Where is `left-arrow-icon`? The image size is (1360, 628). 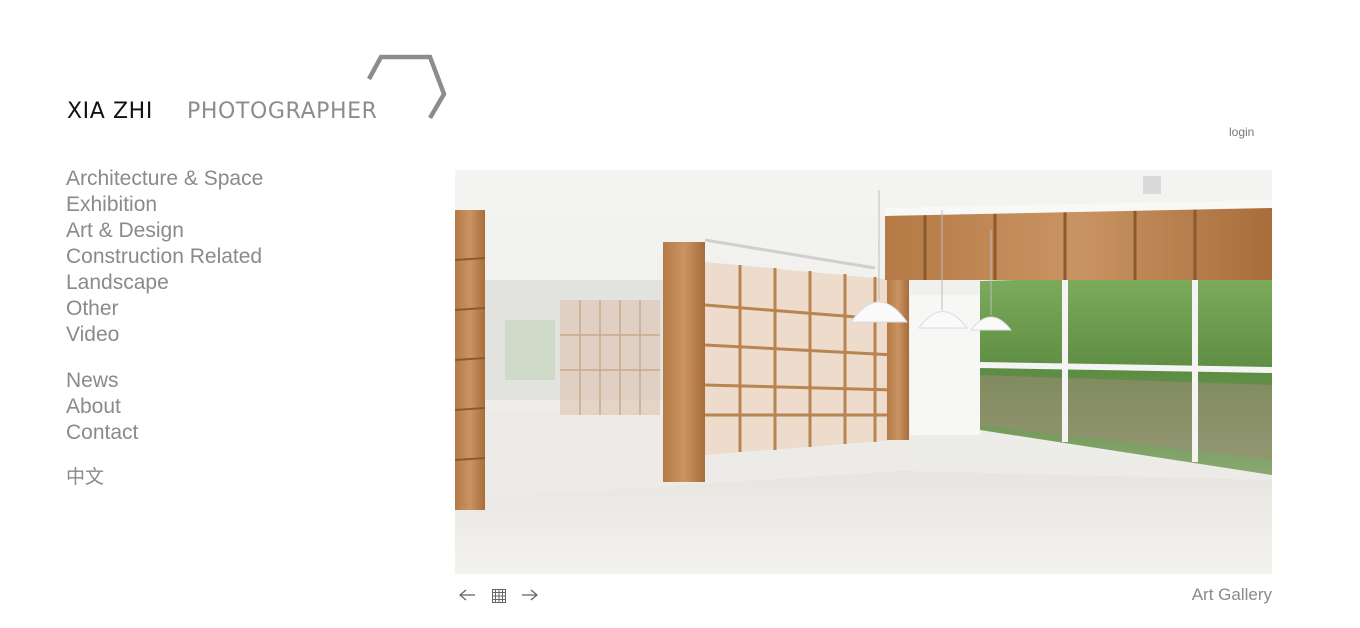
left-arrow-icon is located at coordinates (466, 595).